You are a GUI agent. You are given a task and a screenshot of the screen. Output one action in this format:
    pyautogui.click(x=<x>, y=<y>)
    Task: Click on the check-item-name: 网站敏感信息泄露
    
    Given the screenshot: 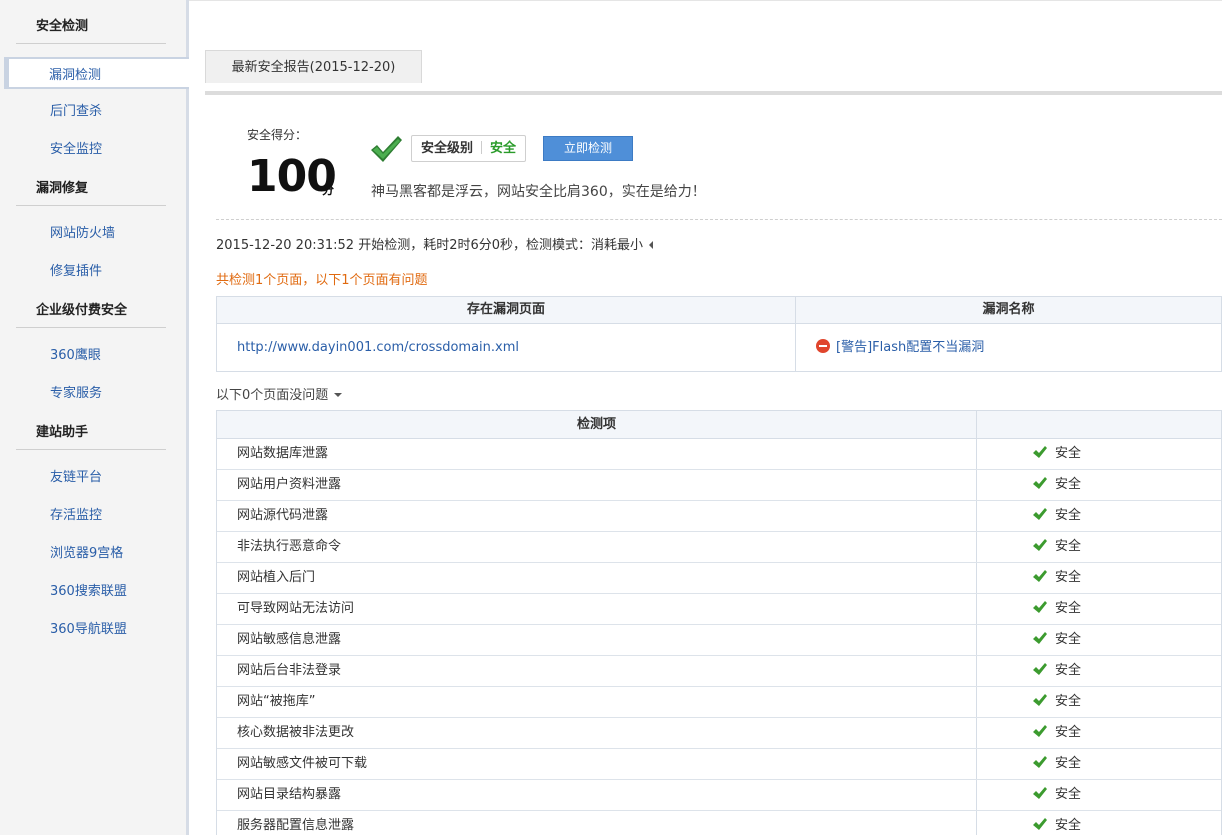 What is the action you would take?
    pyautogui.click(x=597, y=640)
    